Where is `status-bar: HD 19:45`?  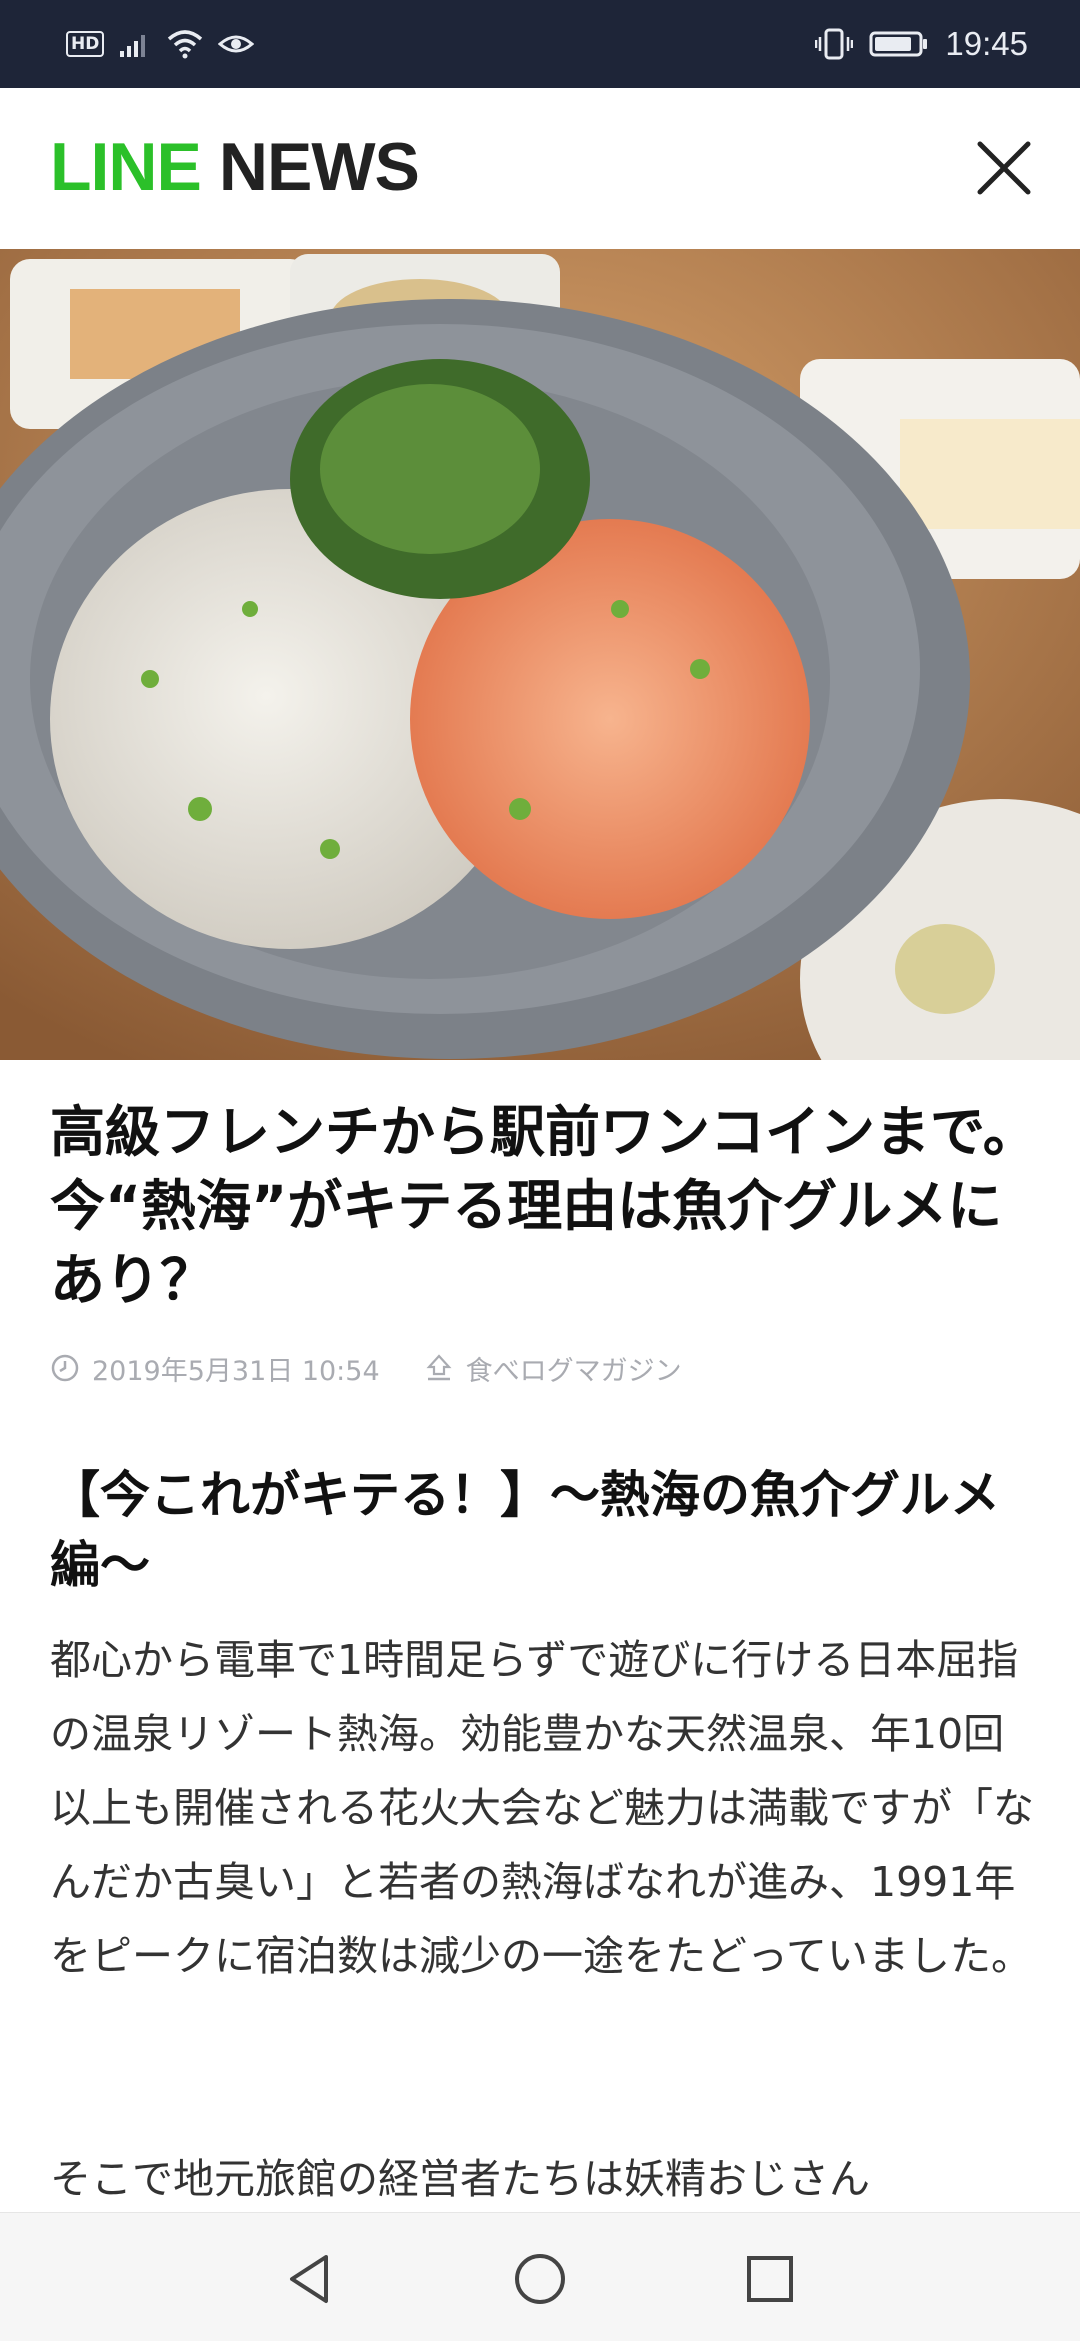
status-bar: HD 19:45 is located at coordinates (540, 44).